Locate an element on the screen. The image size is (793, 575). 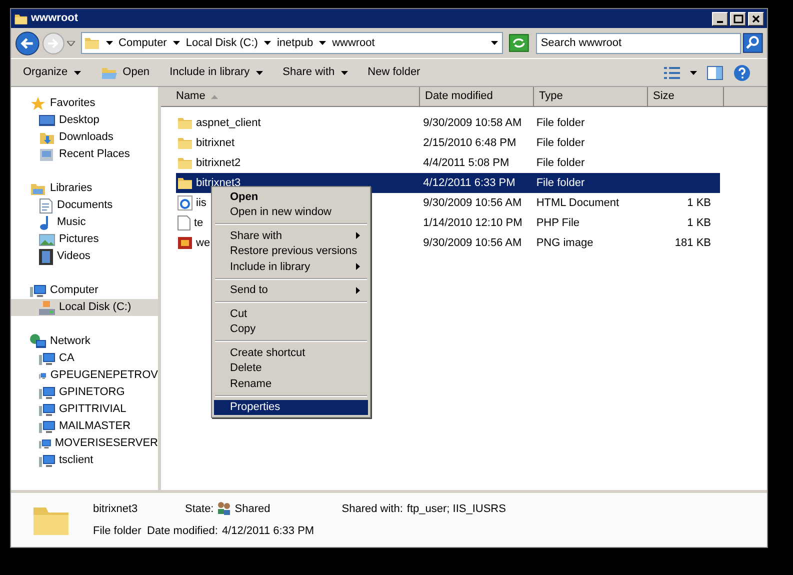
date-cell: 2/15/2010 6:48 PM is located at coordinates (469, 142).